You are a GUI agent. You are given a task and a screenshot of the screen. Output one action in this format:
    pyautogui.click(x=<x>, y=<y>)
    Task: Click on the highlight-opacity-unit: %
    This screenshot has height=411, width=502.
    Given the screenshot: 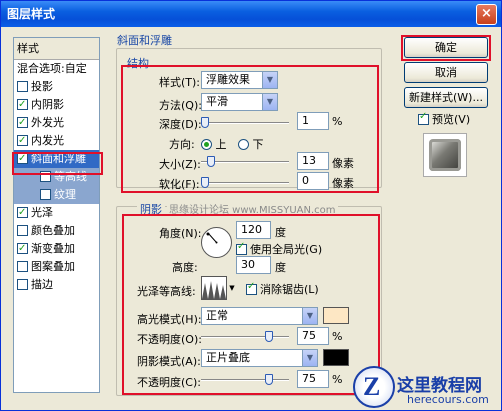 What is the action you would take?
    pyautogui.click(x=337, y=336)
    